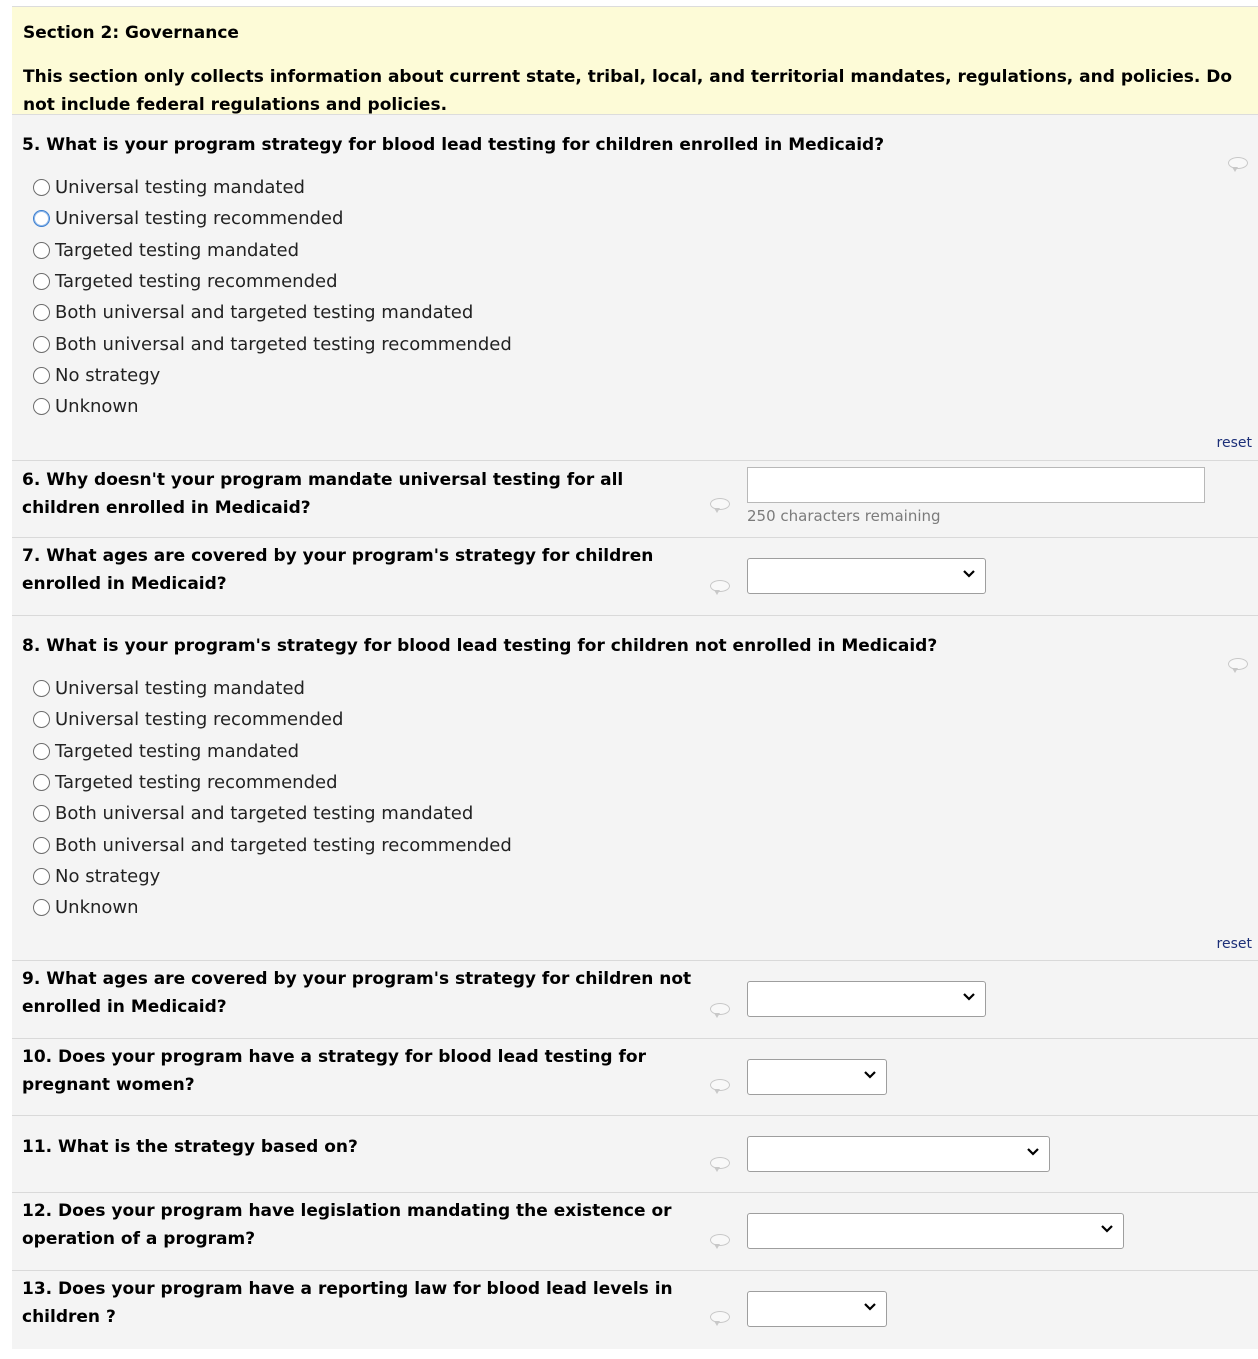 This screenshot has height=1359, width=1258. I want to click on strategy-basis-select, so click(898, 1154).